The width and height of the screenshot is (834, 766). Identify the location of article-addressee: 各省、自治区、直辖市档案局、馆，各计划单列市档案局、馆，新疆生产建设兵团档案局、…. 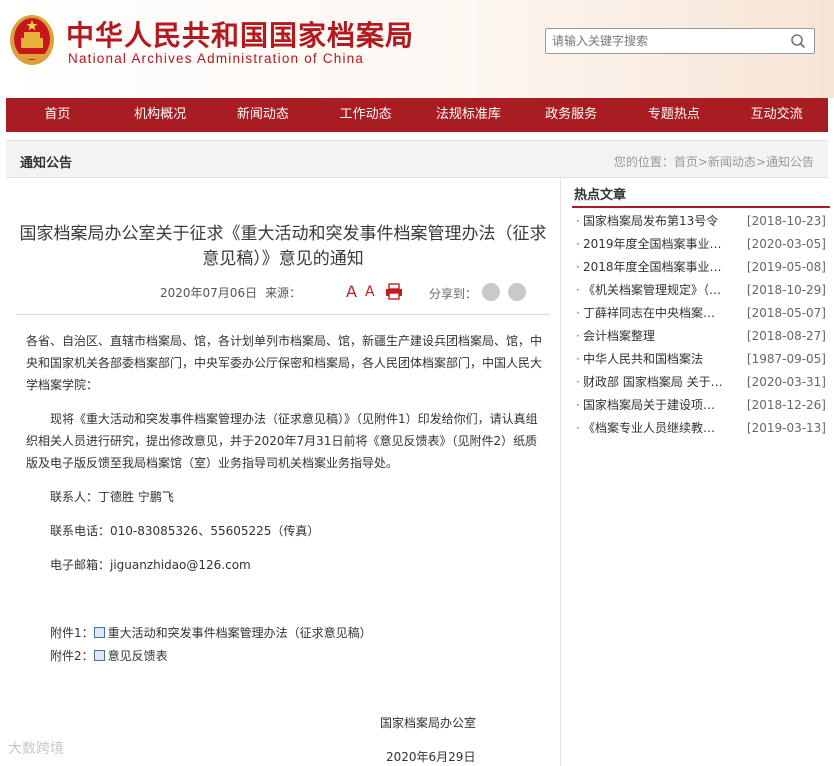
(284, 363).